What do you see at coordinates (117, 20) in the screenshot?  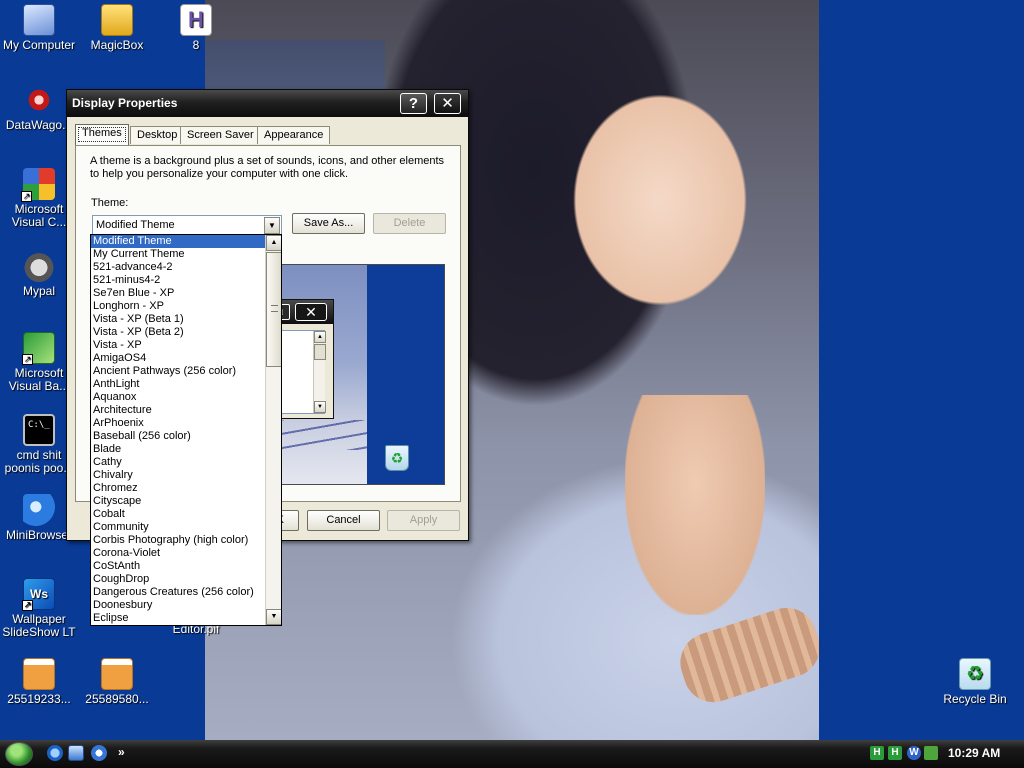 I see `folder-icon` at bounding box center [117, 20].